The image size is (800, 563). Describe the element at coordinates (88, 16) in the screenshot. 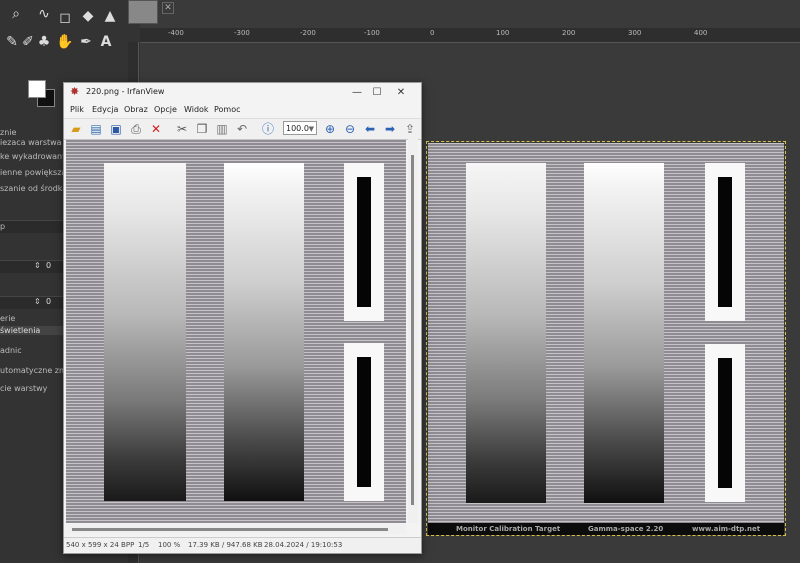

I see `bucket-fill-icon: ◆` at that location.